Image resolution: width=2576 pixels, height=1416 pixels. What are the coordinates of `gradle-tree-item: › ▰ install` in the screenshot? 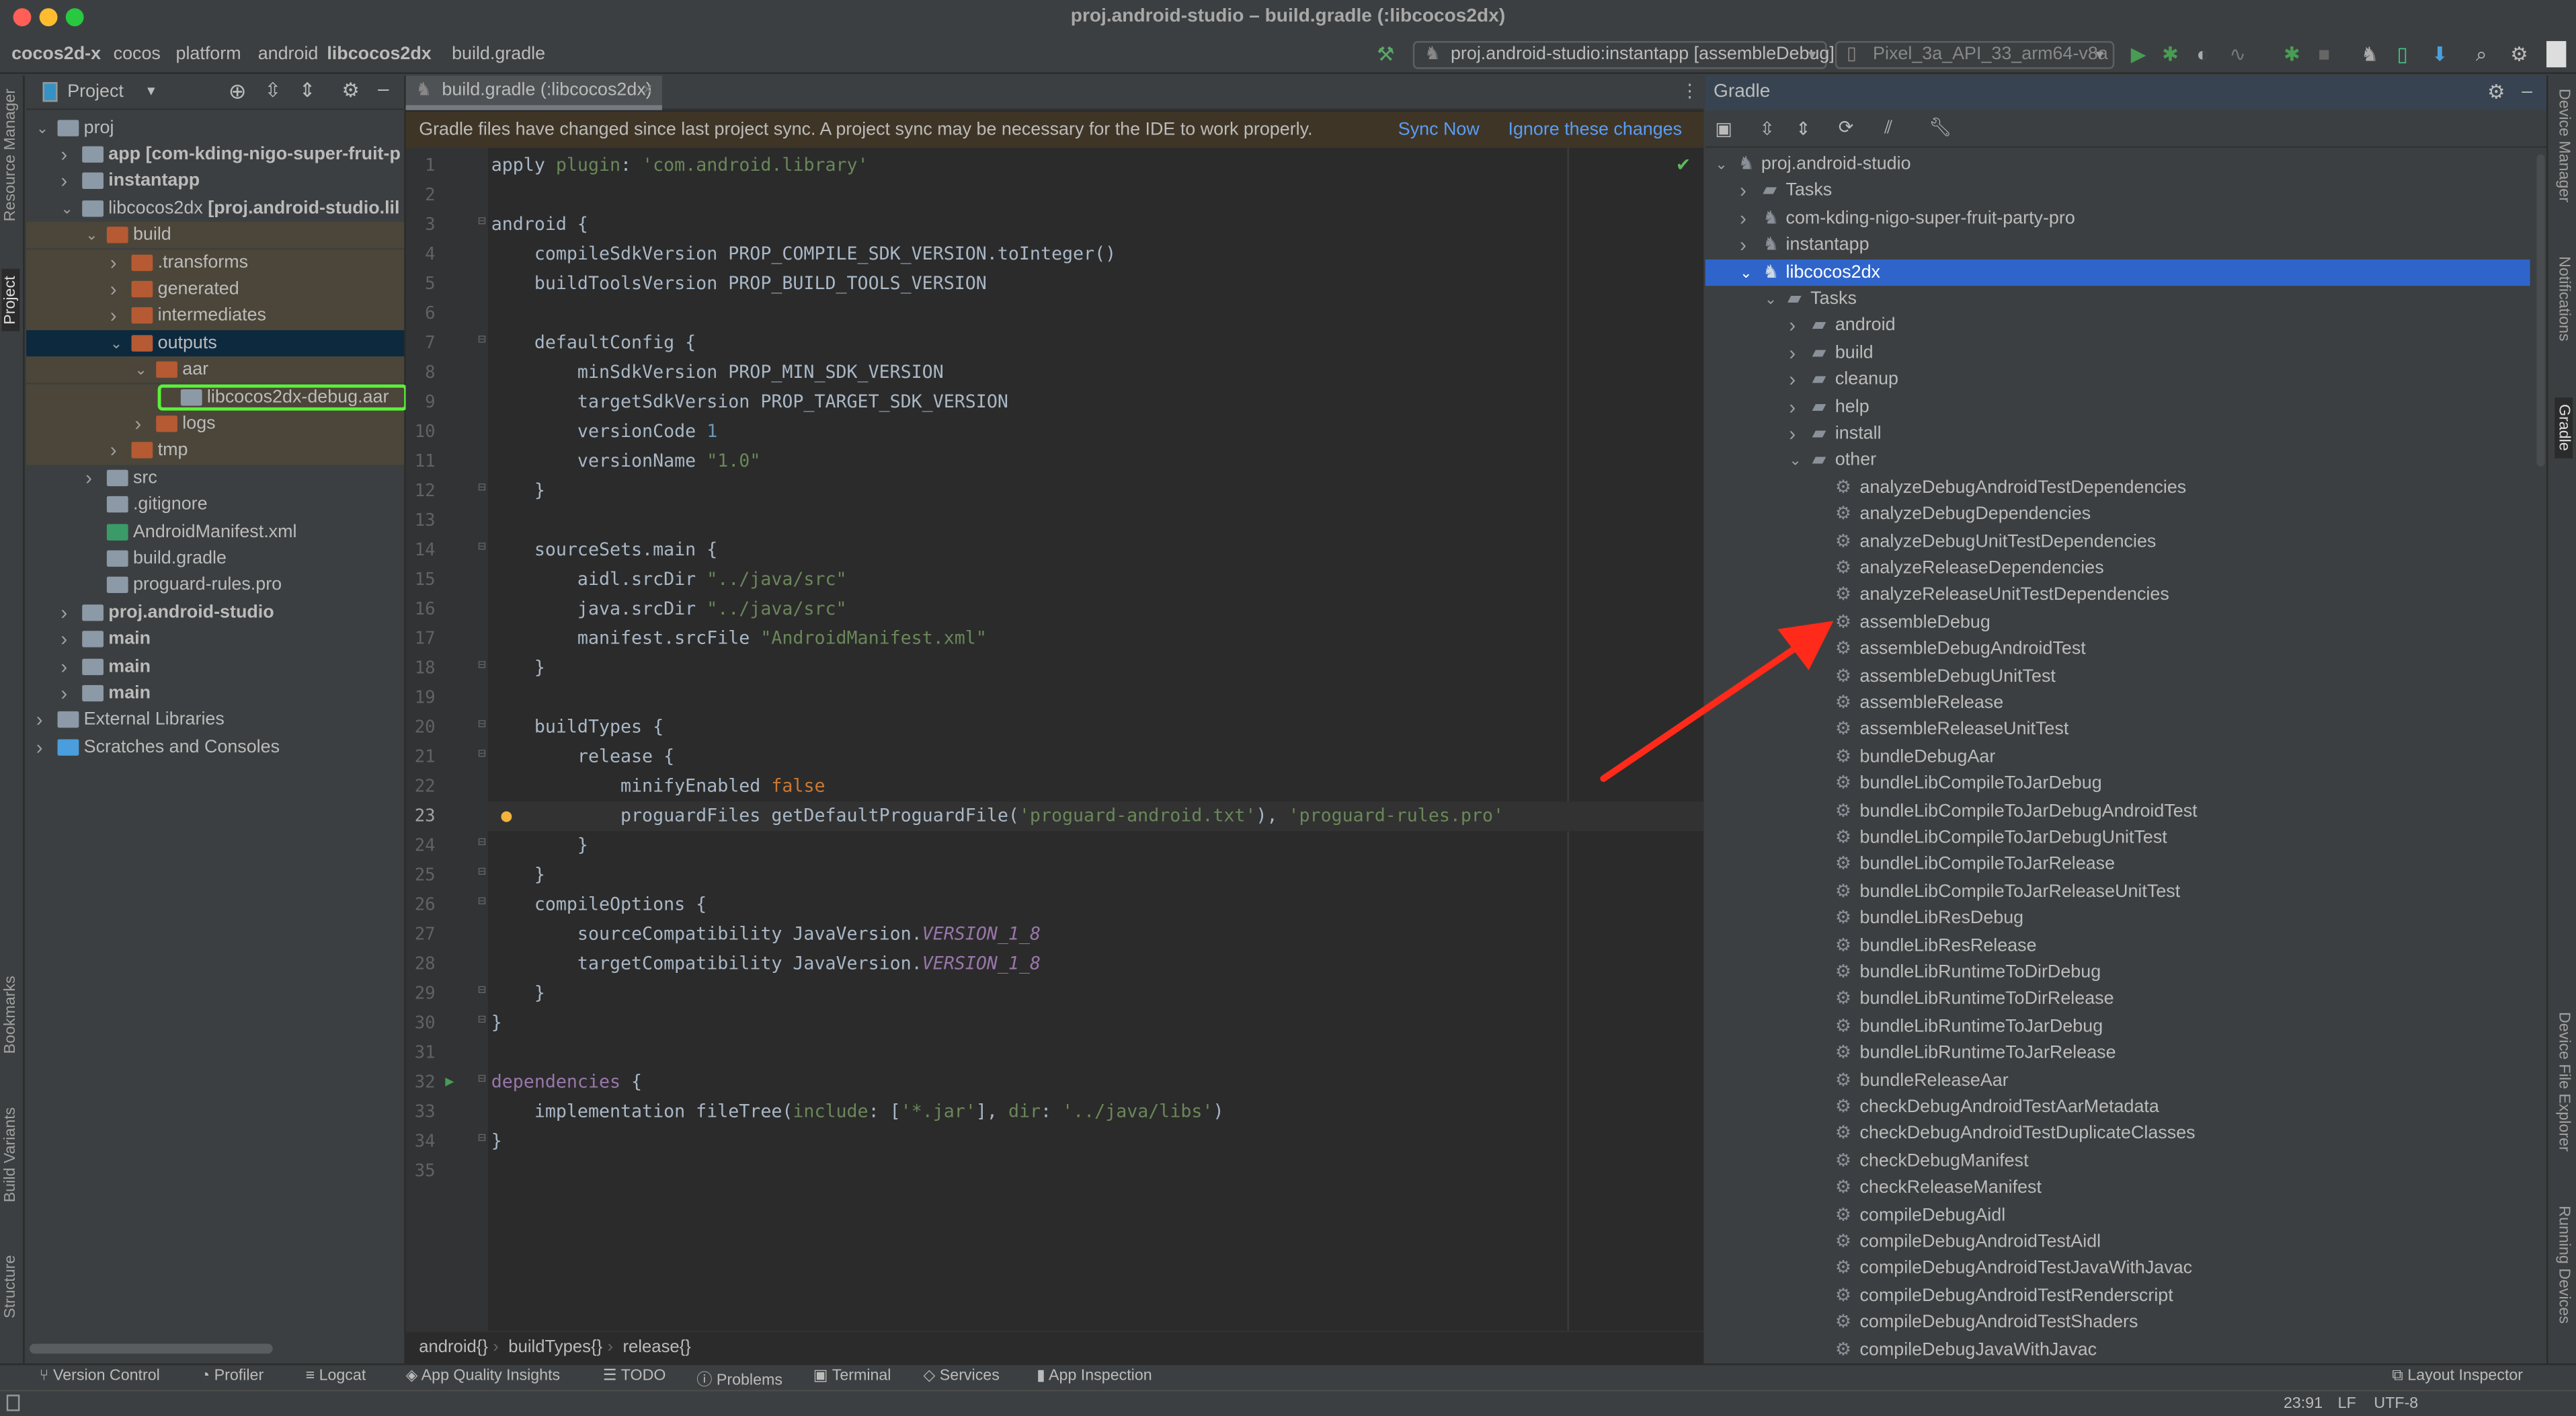 It's located at (2117, 433).